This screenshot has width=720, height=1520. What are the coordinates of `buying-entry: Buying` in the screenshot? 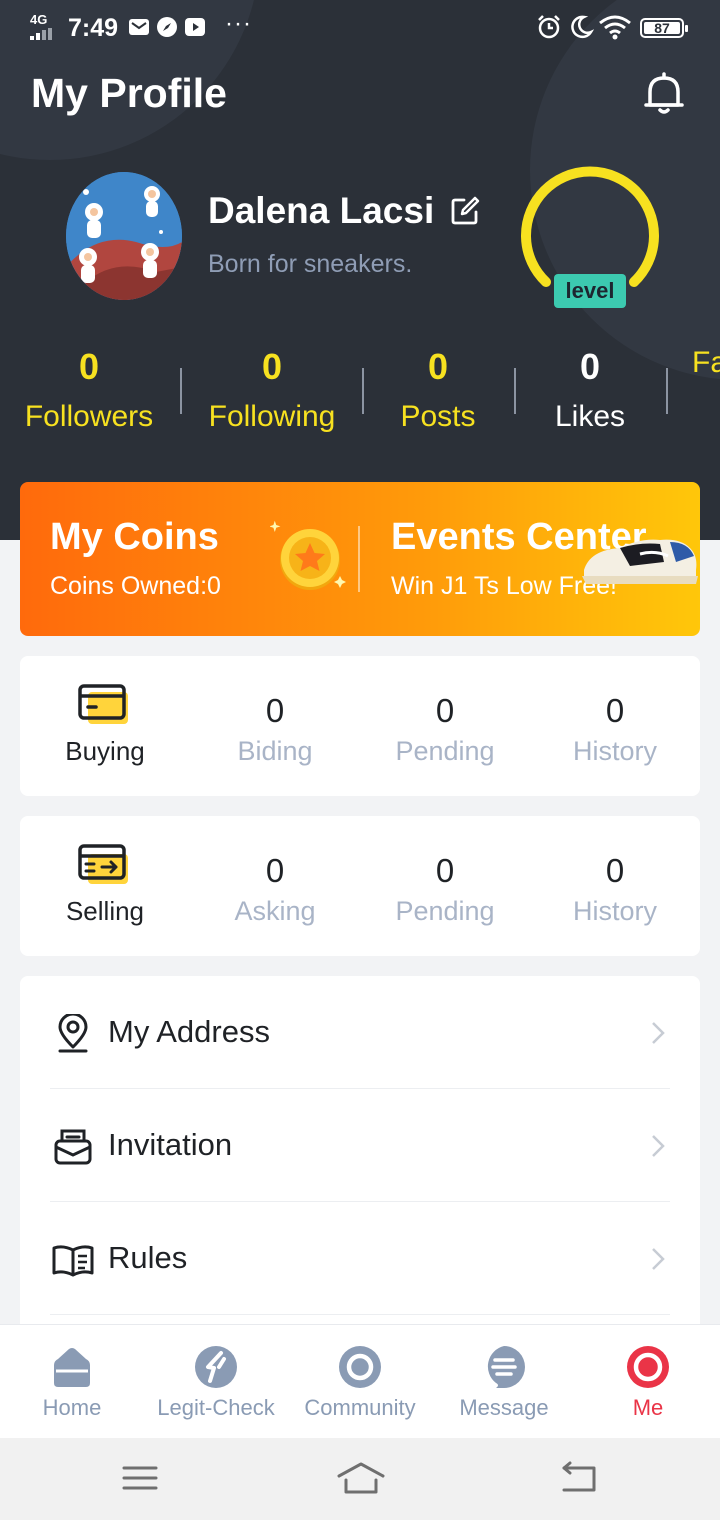 It's located at (105, 726).